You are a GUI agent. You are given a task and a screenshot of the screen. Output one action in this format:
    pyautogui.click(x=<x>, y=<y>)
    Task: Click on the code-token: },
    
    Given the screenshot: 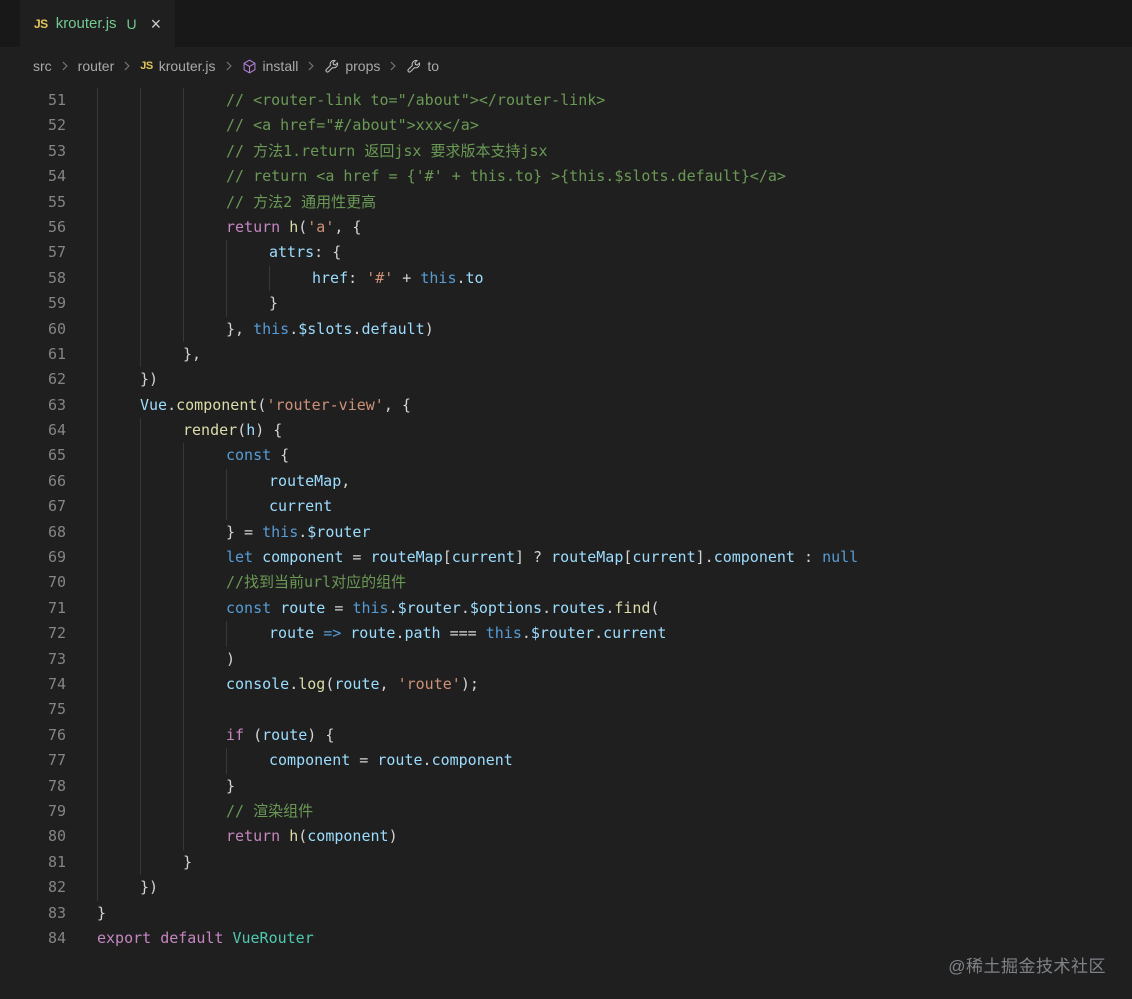 What is the action you would take?
    pyautogui.click(x=192, y=353)
    